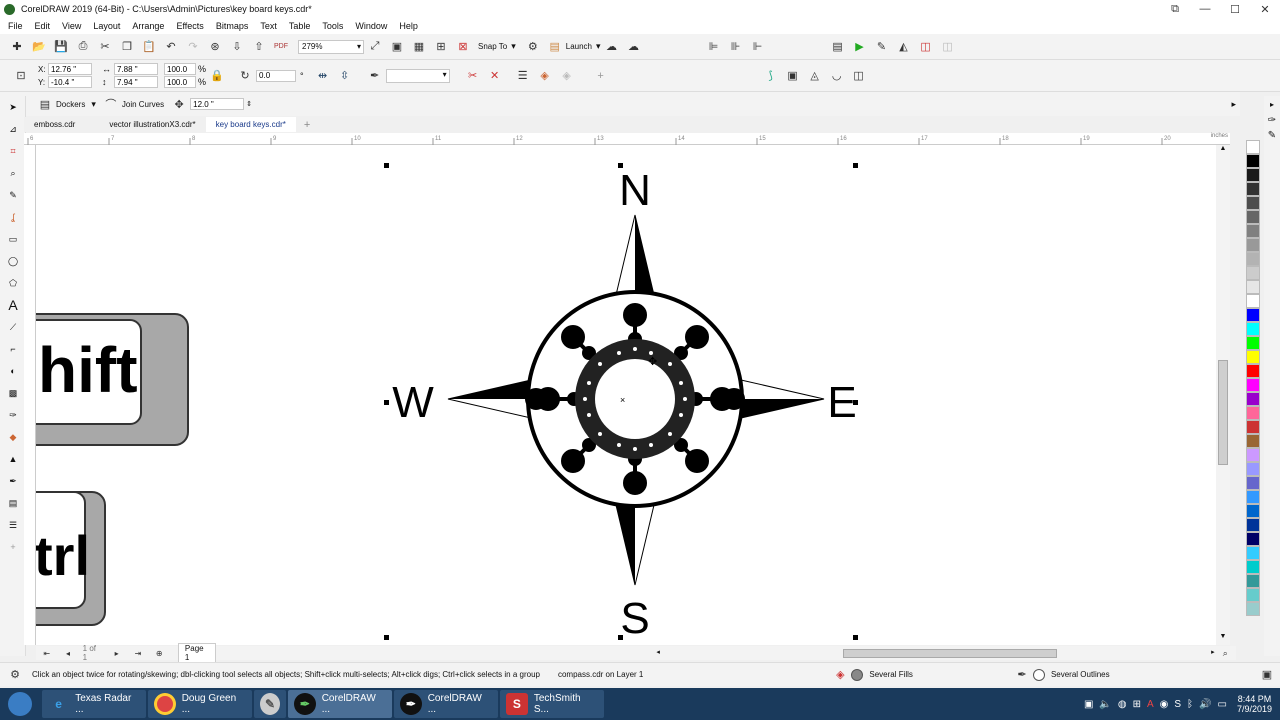 The image size is (1280, 720). I want to click on trim-icon: ◬, so click(815, 76).